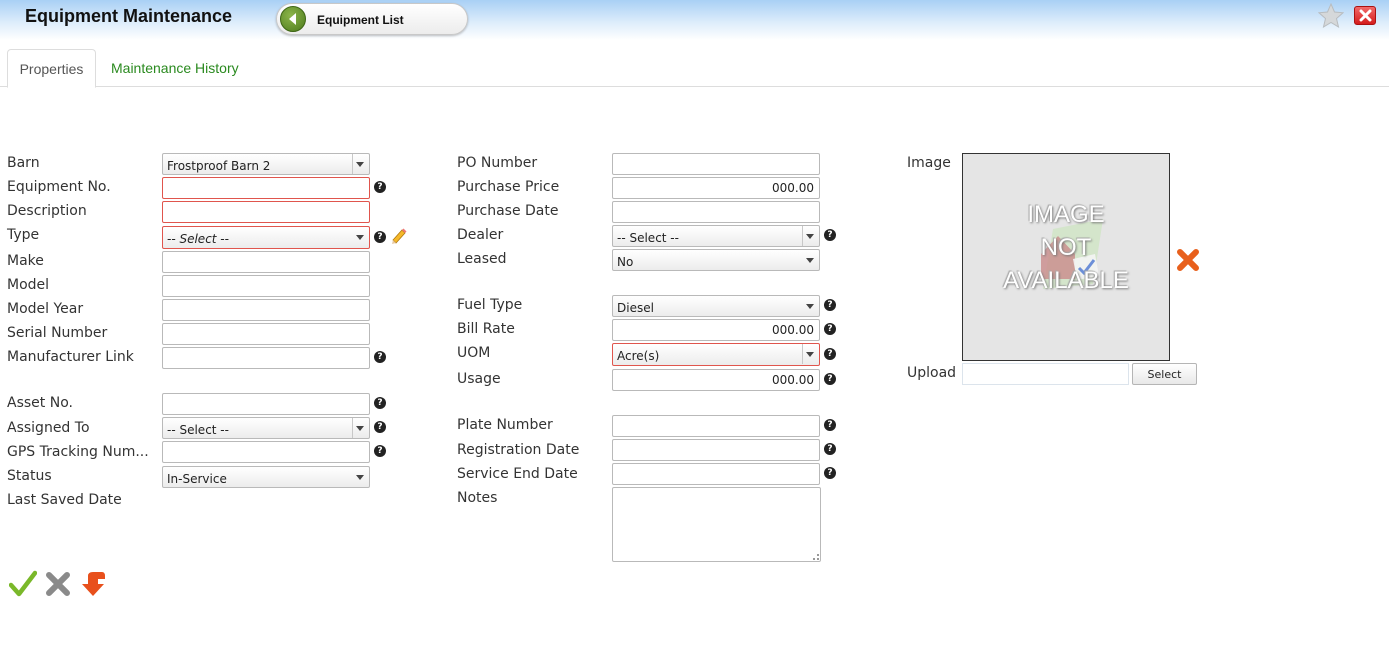 The height and width of the screenshot is (646, 1389). I want to click on asset-no-label: Asset No., so click(40, 403).